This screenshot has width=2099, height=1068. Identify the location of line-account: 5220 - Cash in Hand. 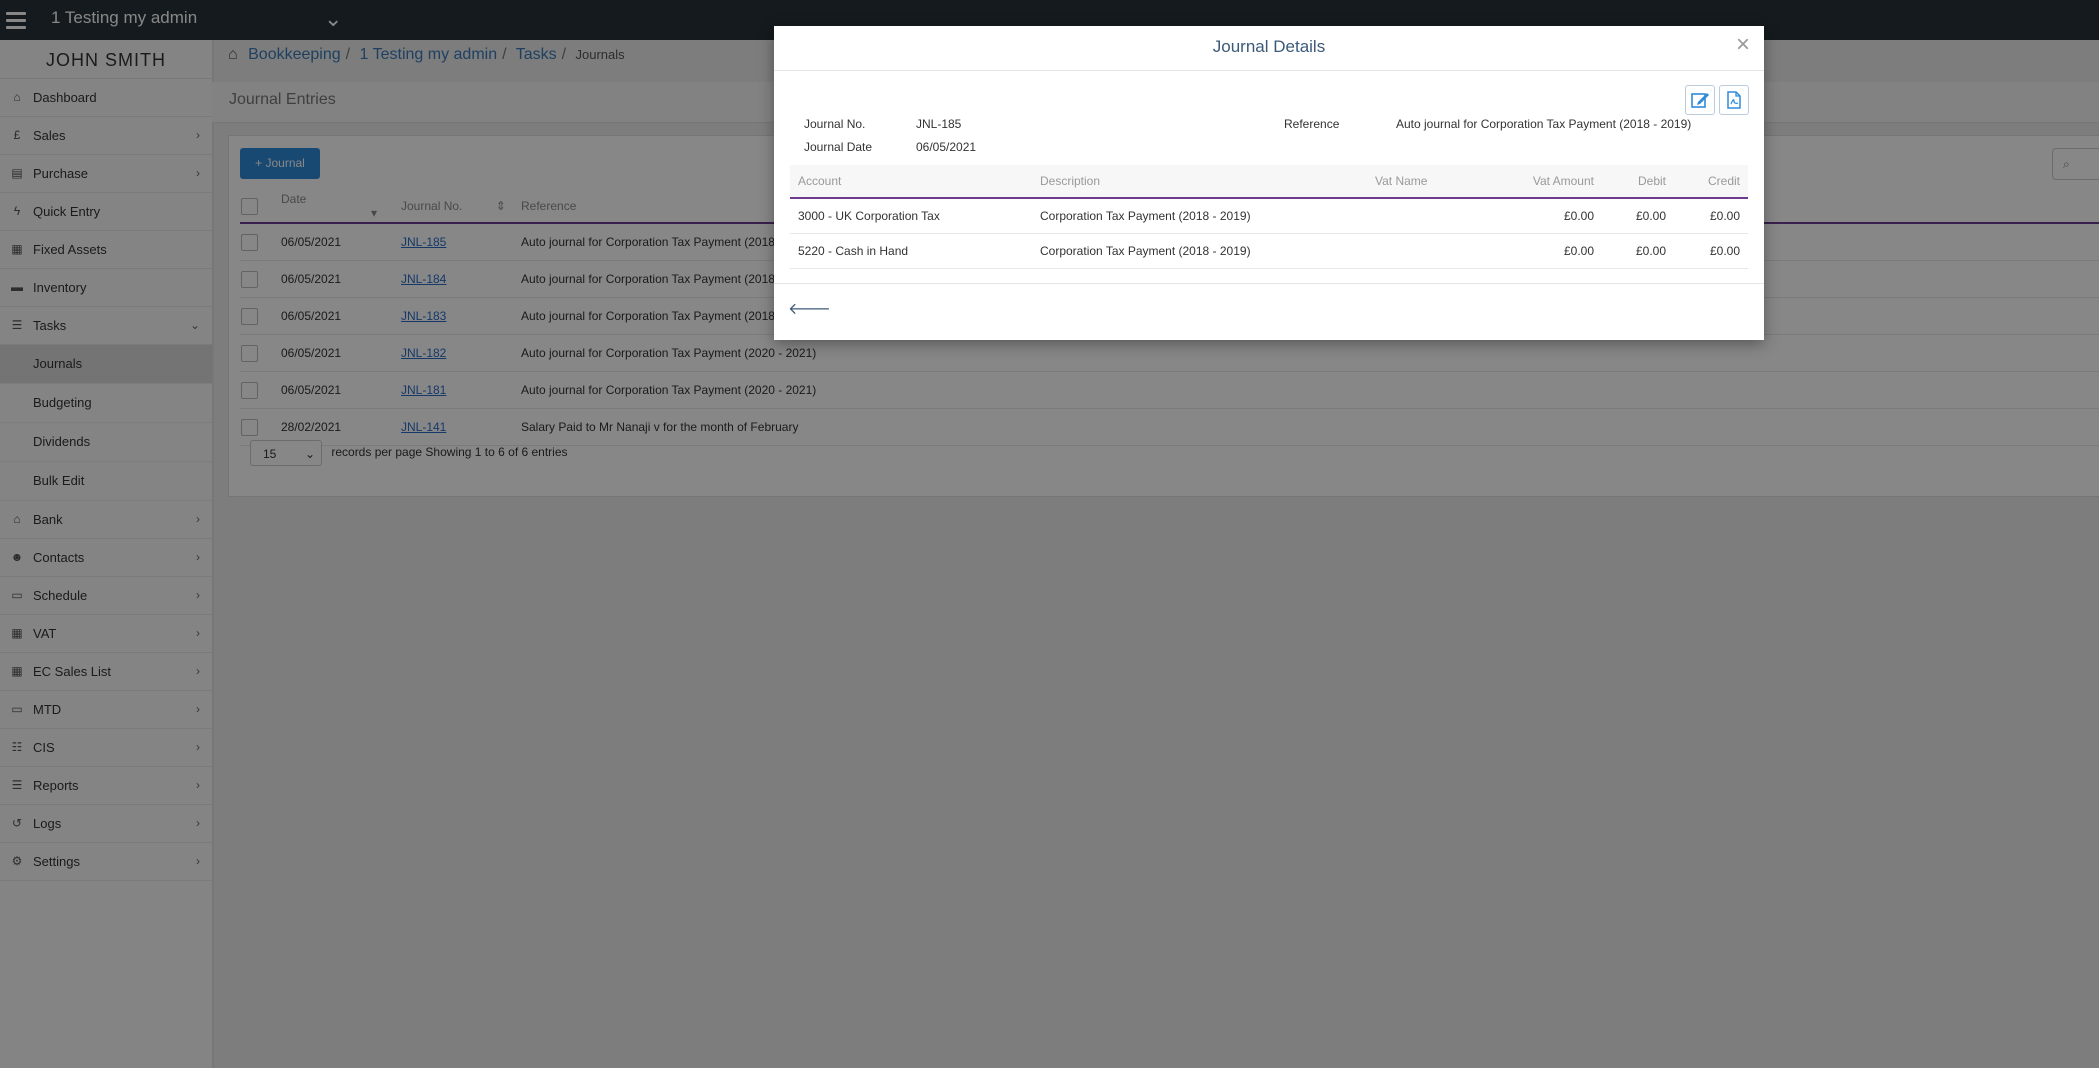
(911, 251).